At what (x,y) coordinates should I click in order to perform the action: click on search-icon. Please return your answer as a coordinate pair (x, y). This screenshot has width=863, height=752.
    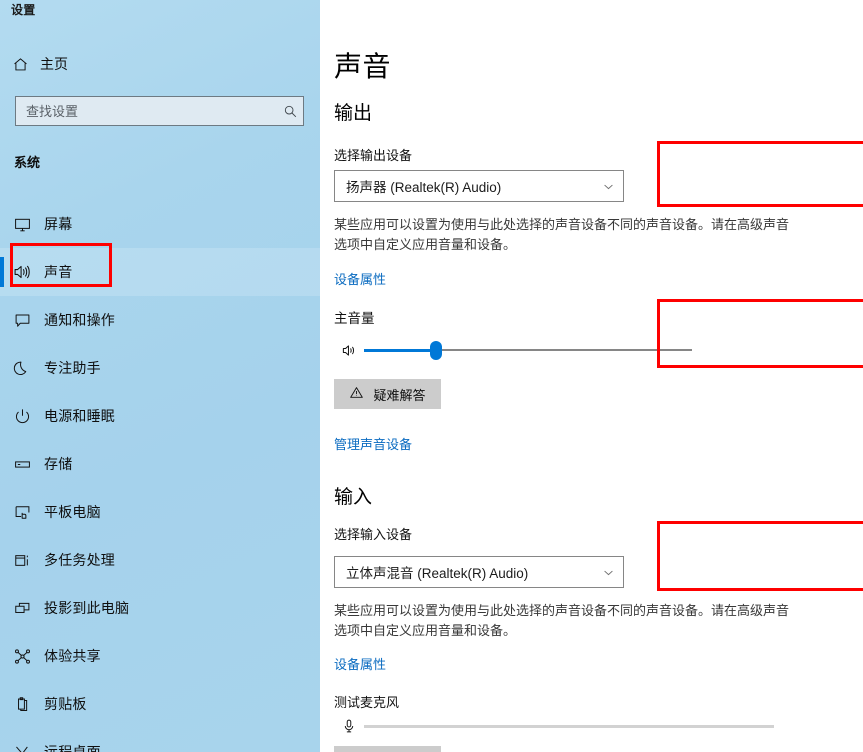
    Looking at the image, I should click on (290, 111).